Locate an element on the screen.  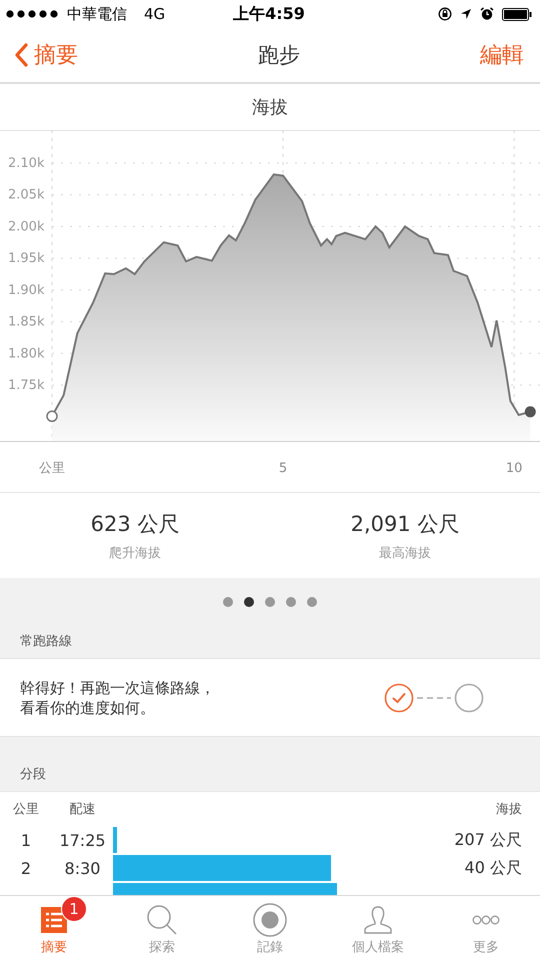
column-header: 公里 is located at coordinates (26, 809).